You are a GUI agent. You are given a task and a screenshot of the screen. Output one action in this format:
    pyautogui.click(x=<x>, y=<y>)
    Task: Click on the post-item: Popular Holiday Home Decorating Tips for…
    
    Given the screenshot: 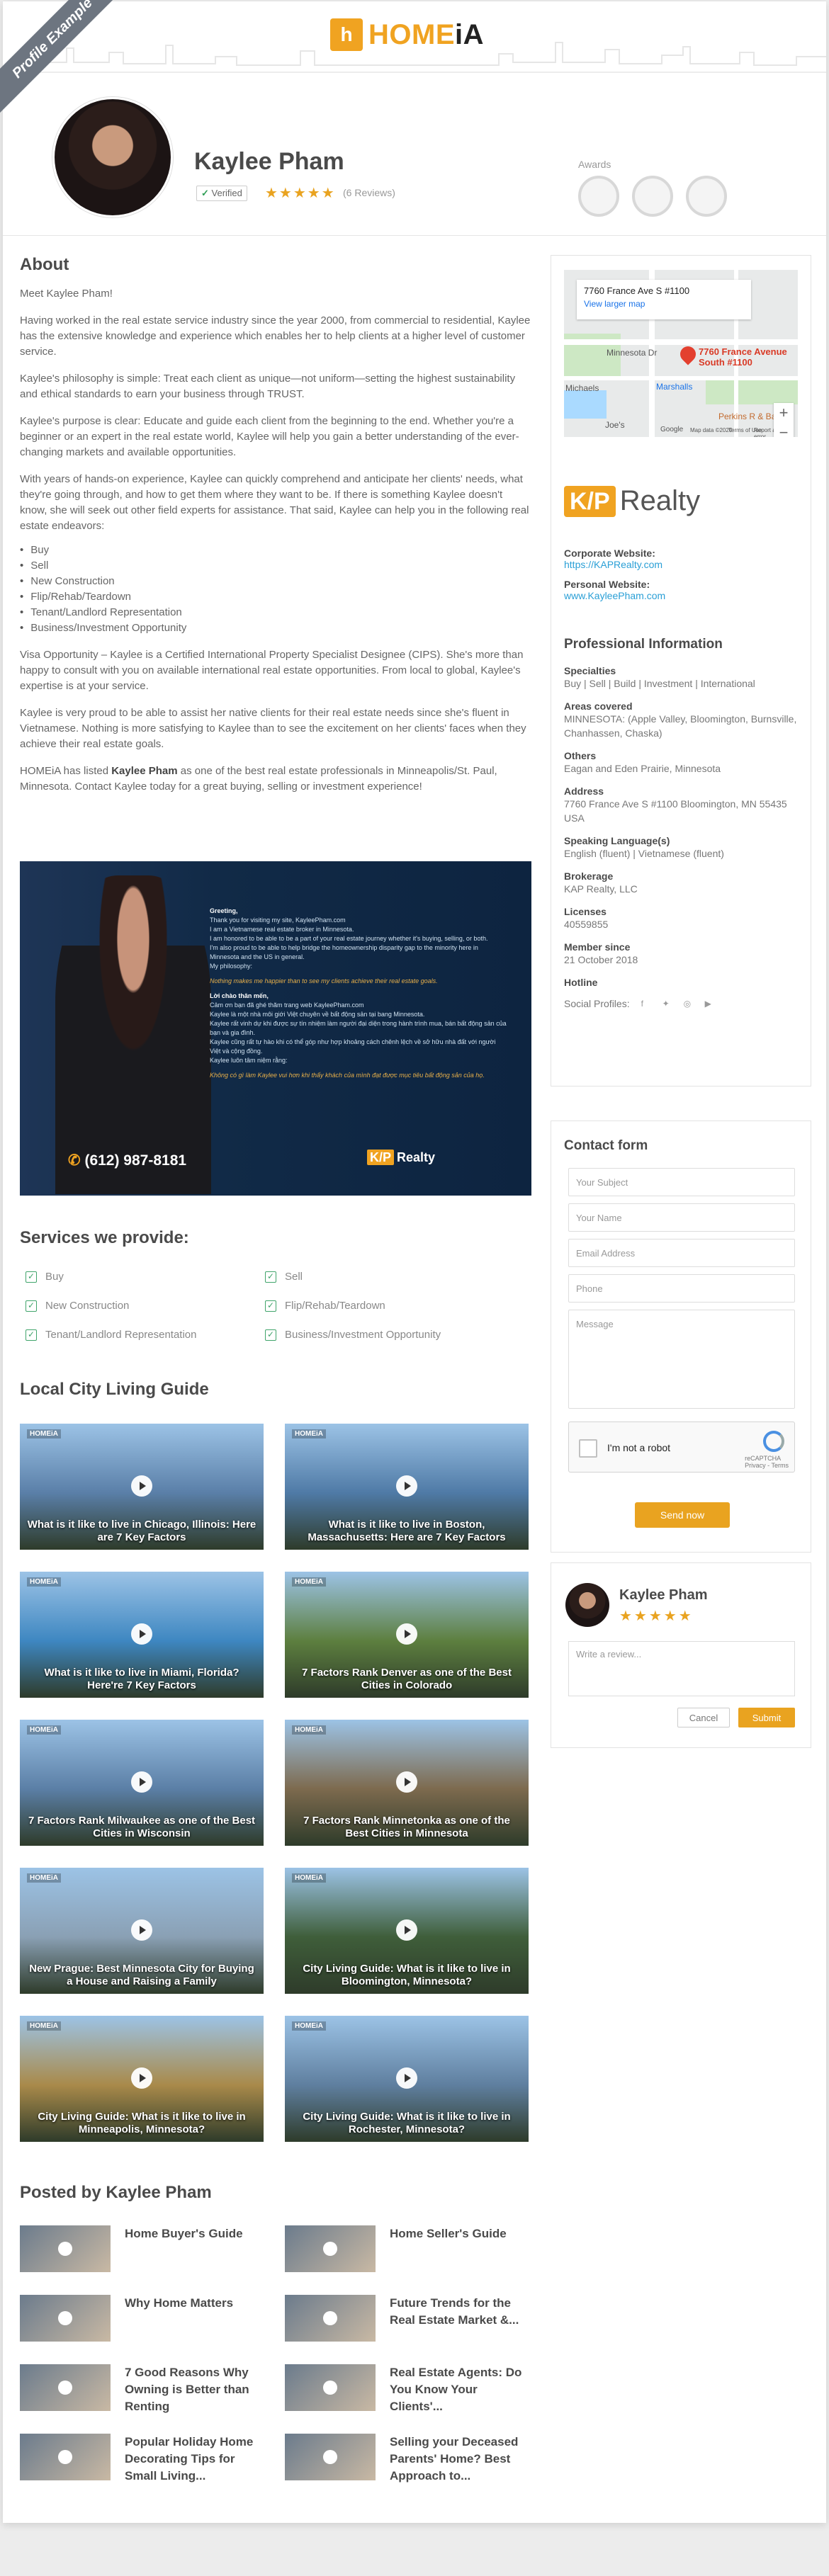 What is the action you would take?
    pyautogui.click(x=142, y=2459)
    